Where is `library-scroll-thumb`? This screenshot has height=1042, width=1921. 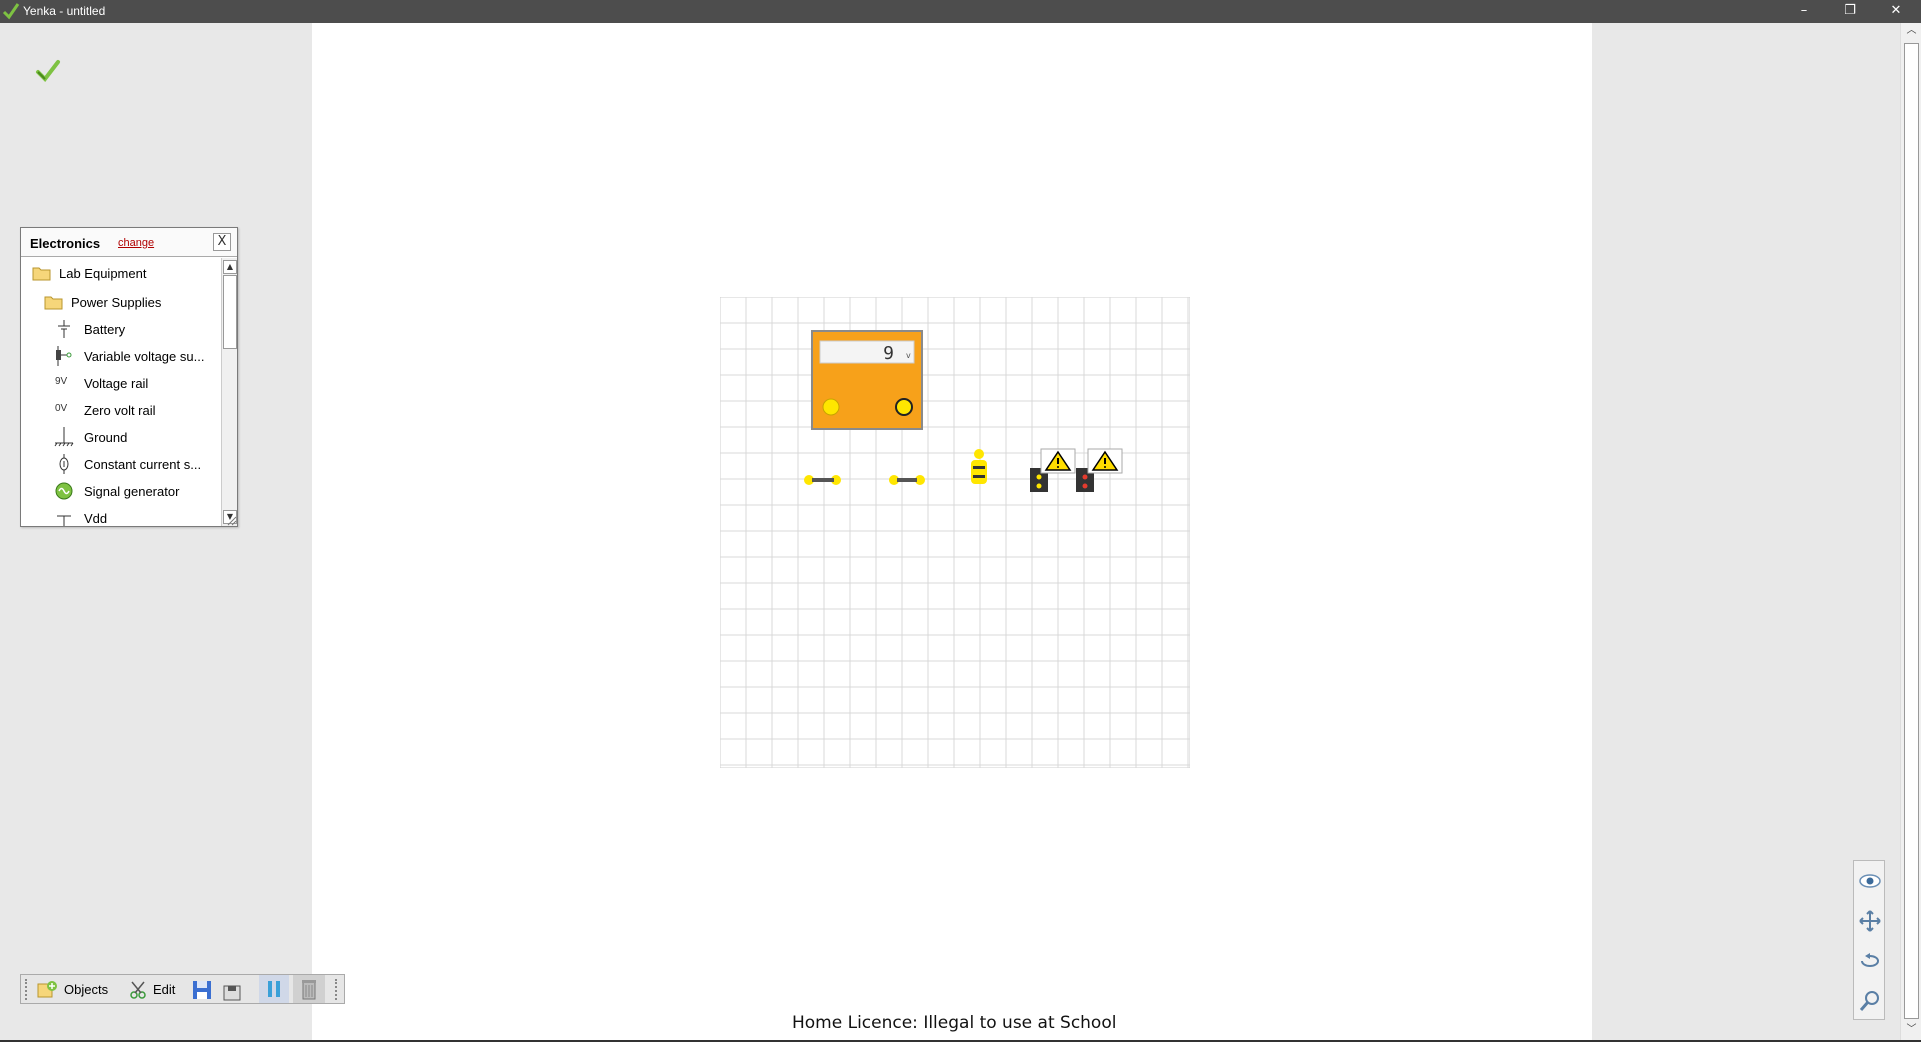 library-scroll-thumb is located at coordinates (230, 312).